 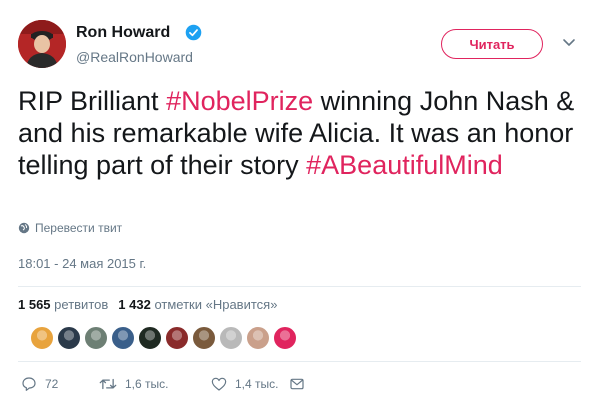 What do you see at coordinates (257, 384) in the screenshot?
I see `like-count: 1,4 тыс.` at bounding box center [257, 384].